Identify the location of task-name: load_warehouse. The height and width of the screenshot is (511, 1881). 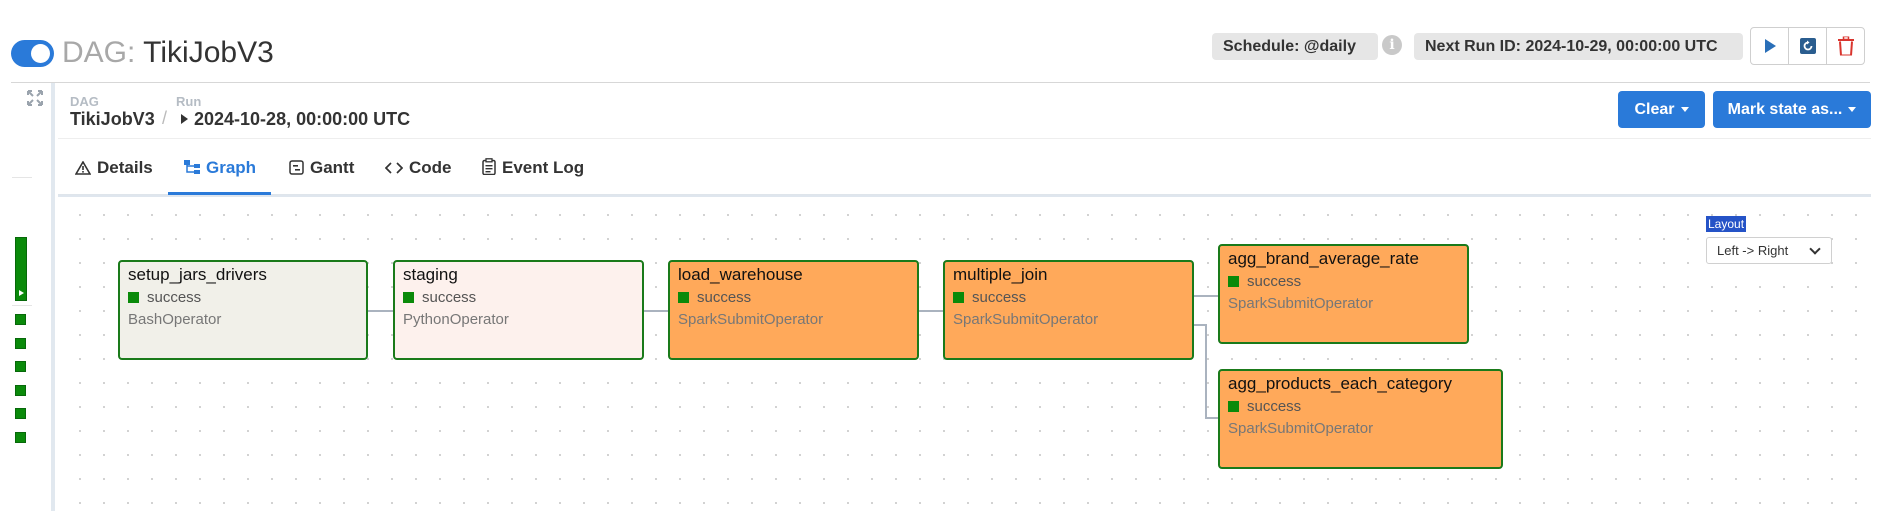
(740, 274).